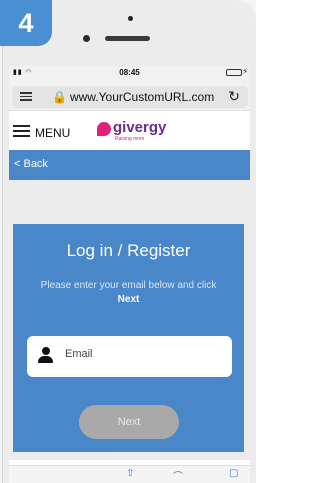 This screenshot has width=320, height=483. I want to click on proximity-sensor, so click(130, 18).